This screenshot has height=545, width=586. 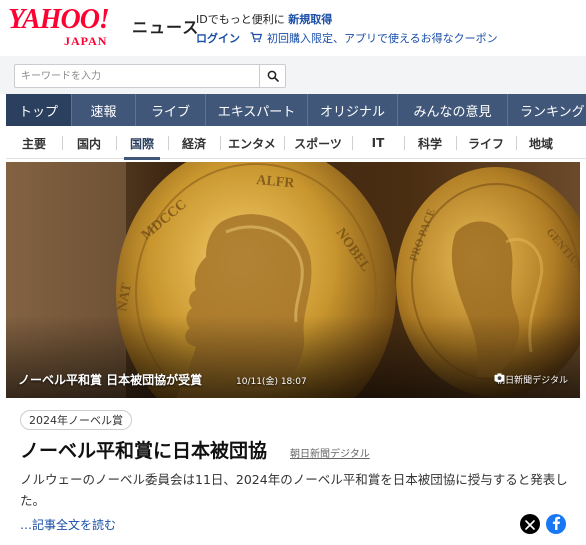 I want to click on search-box, so click(x=150, y=76).